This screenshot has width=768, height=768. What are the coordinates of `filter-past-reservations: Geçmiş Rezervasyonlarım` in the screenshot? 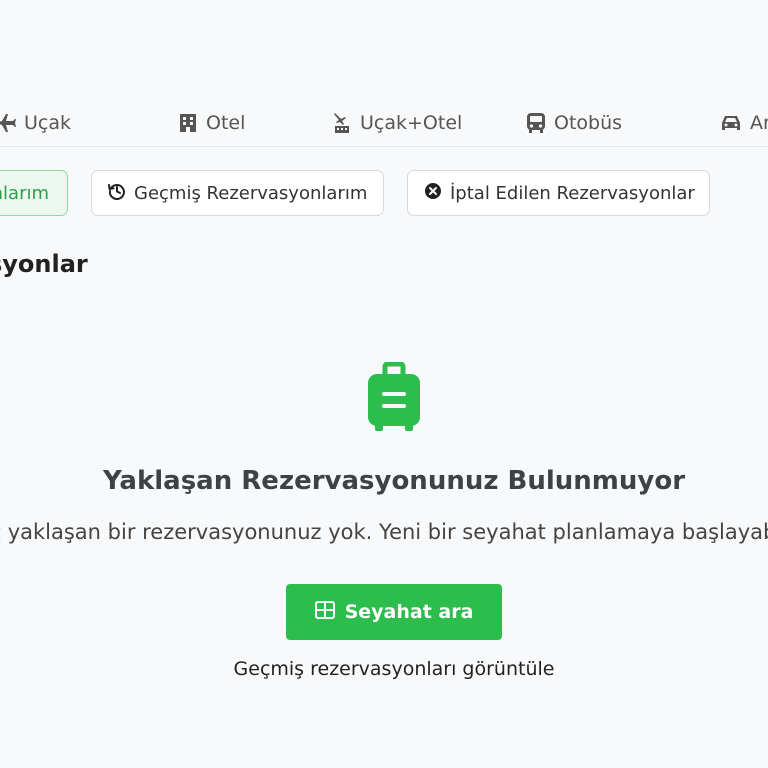 It's located at (237, 193).